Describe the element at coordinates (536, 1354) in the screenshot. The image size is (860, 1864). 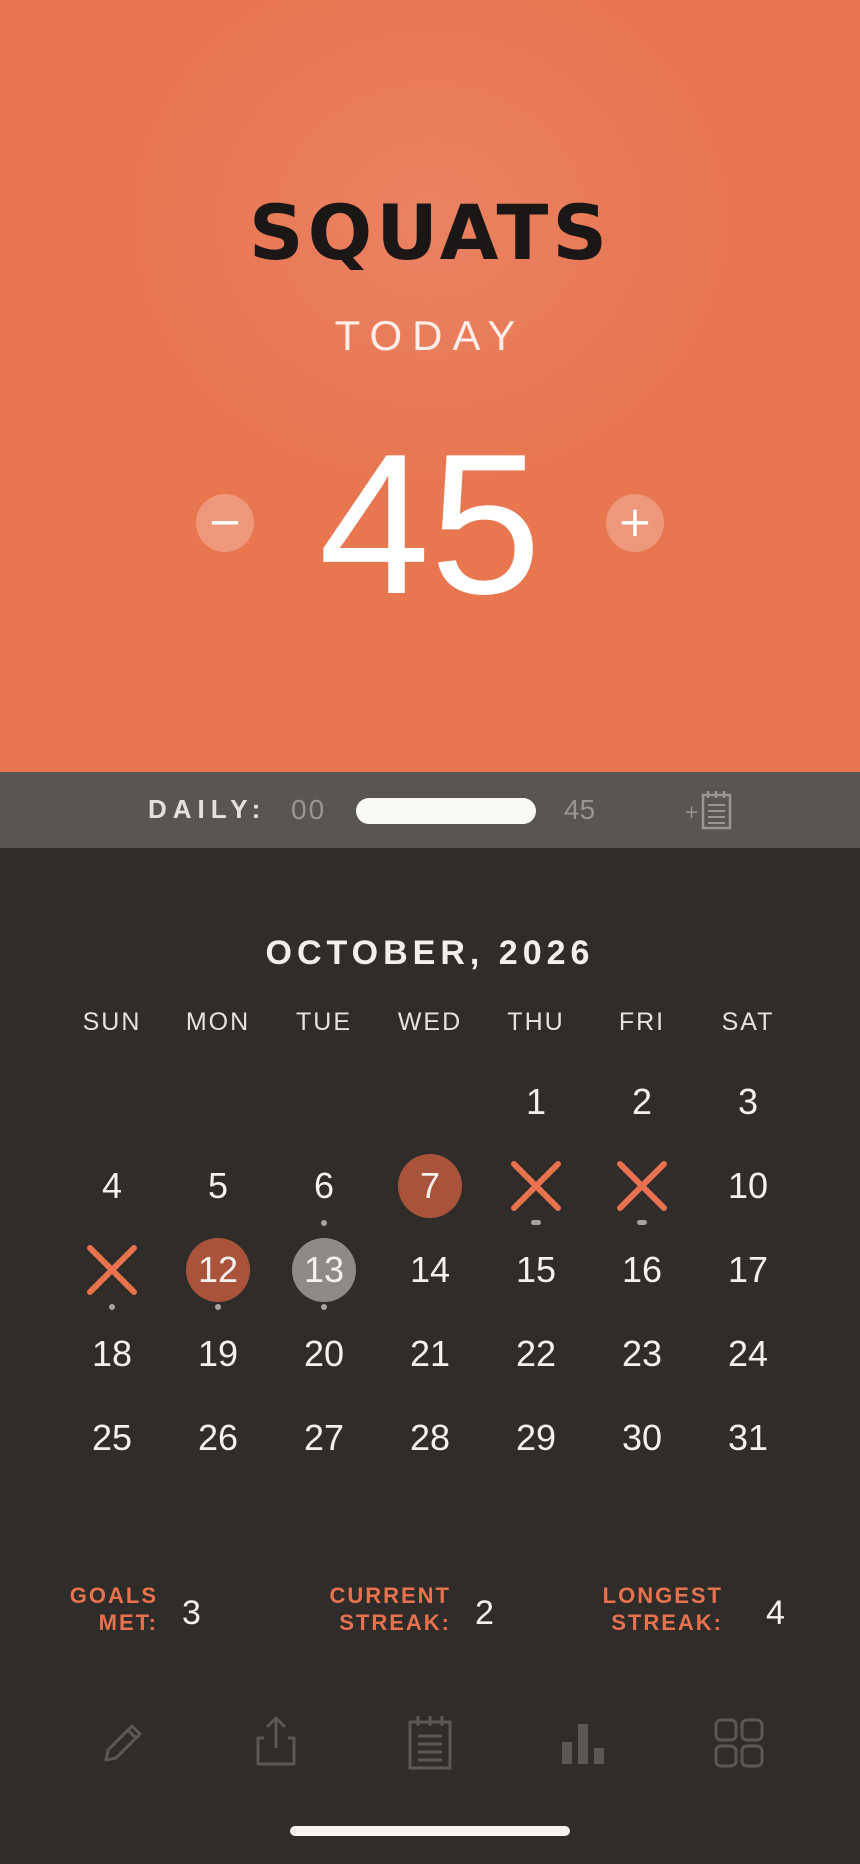
I see `calendar-day-22: 22` at that location.